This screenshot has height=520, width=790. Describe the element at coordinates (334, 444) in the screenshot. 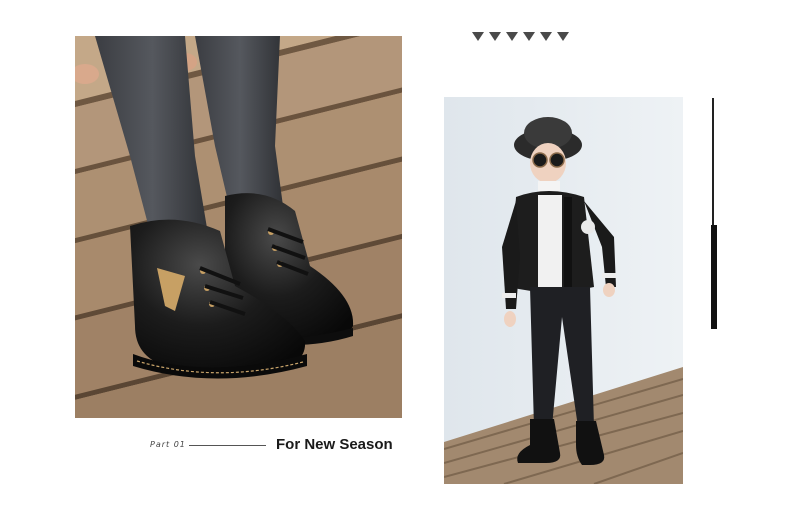

I see `season-caption: For New Season` at that location.